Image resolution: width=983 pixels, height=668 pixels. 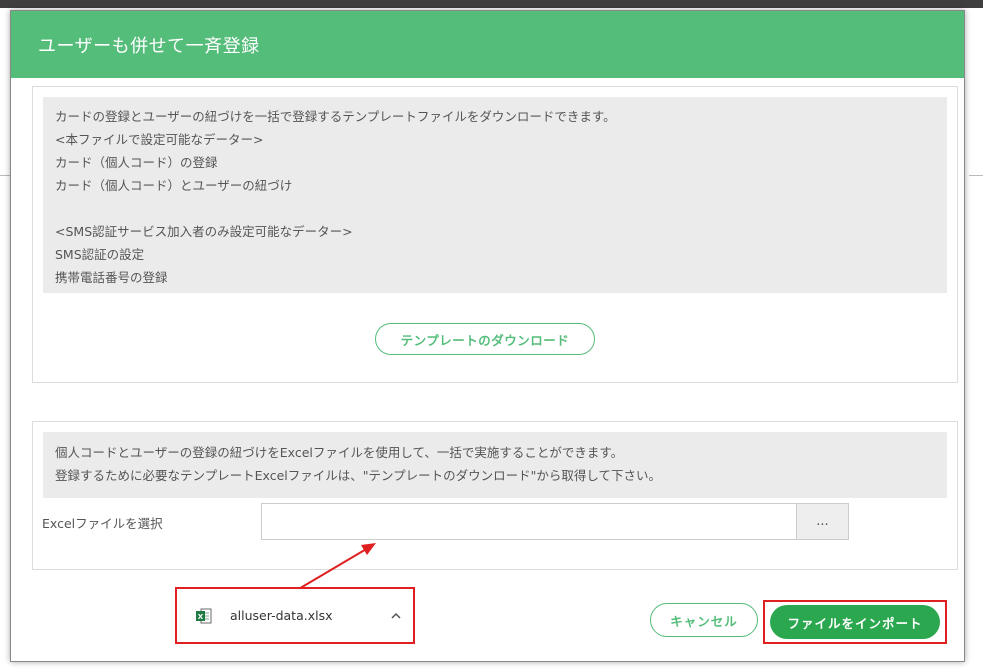 What do you see at coordinates (704, 620) in the screenshot?
I see `cancel-button: キャンセル` at bounding box center [704, 620].